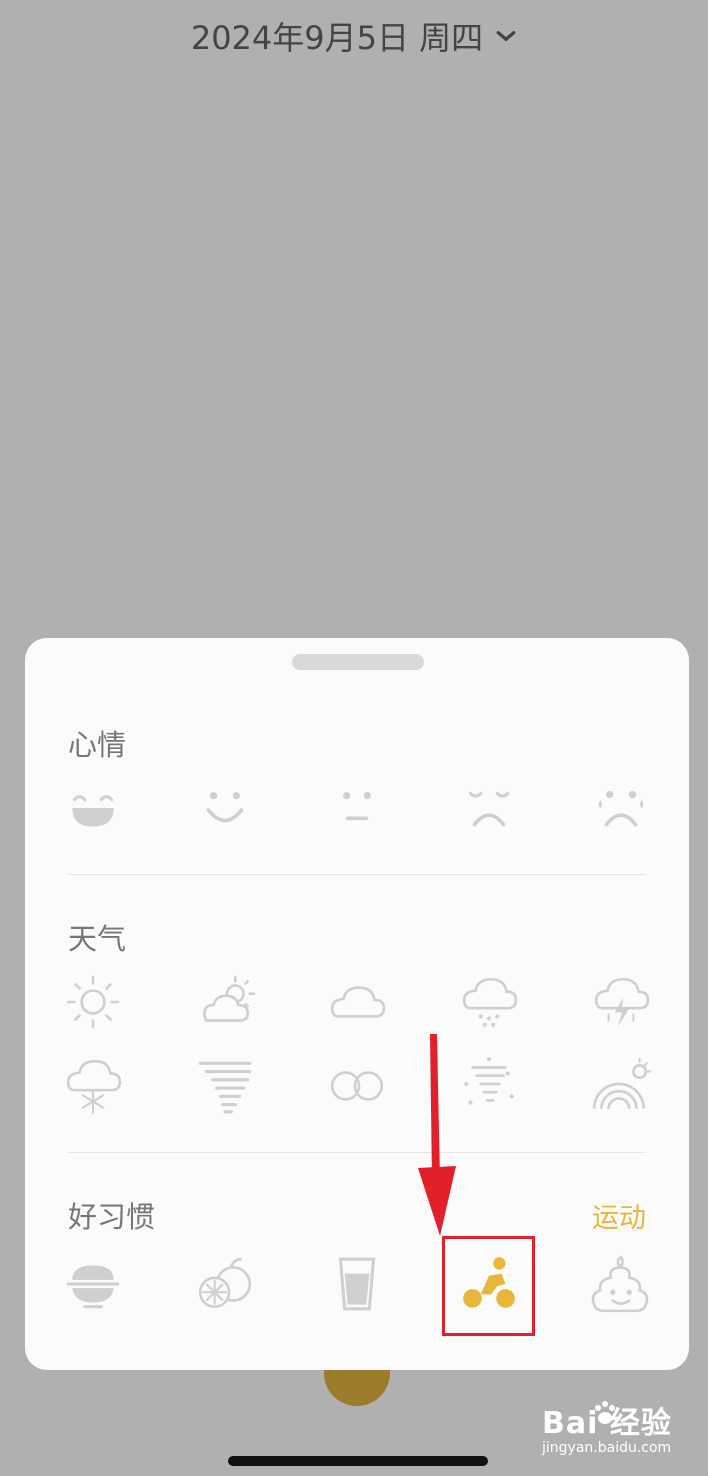  I want to click on selected-habit-label: 运动, so click(619, 1218).